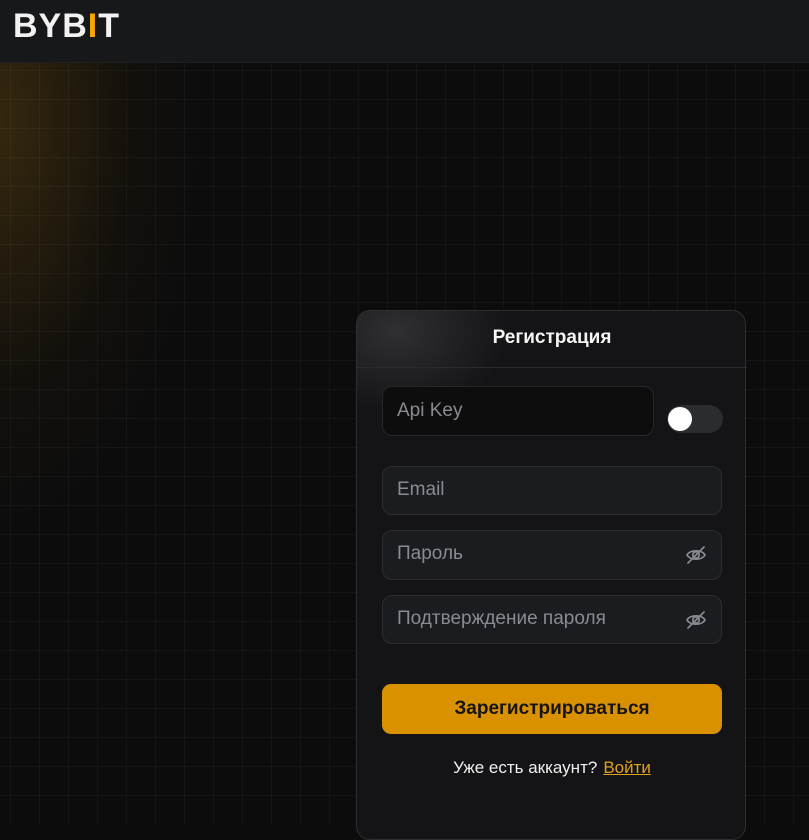 This screenshot has height=840, width=809. What do you see at coordinates (50, 26) in the screenshot?
I see `logo-text-prefix: BYB` at bounding box center [50, 26].